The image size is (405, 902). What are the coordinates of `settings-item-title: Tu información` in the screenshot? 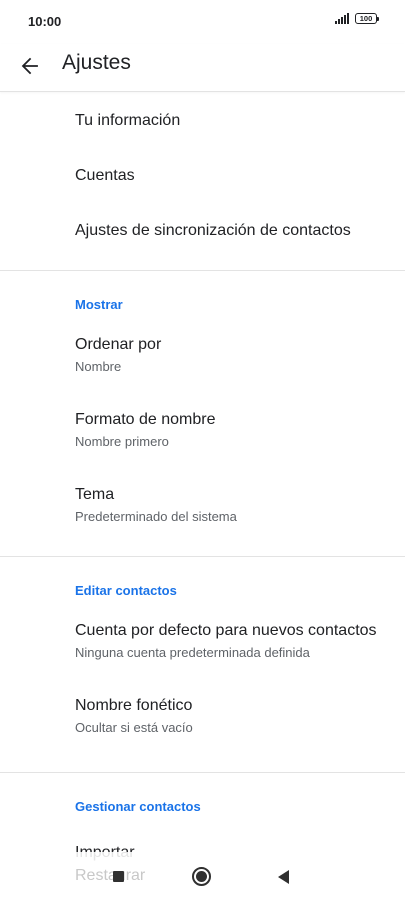 It's located at (128, 120).